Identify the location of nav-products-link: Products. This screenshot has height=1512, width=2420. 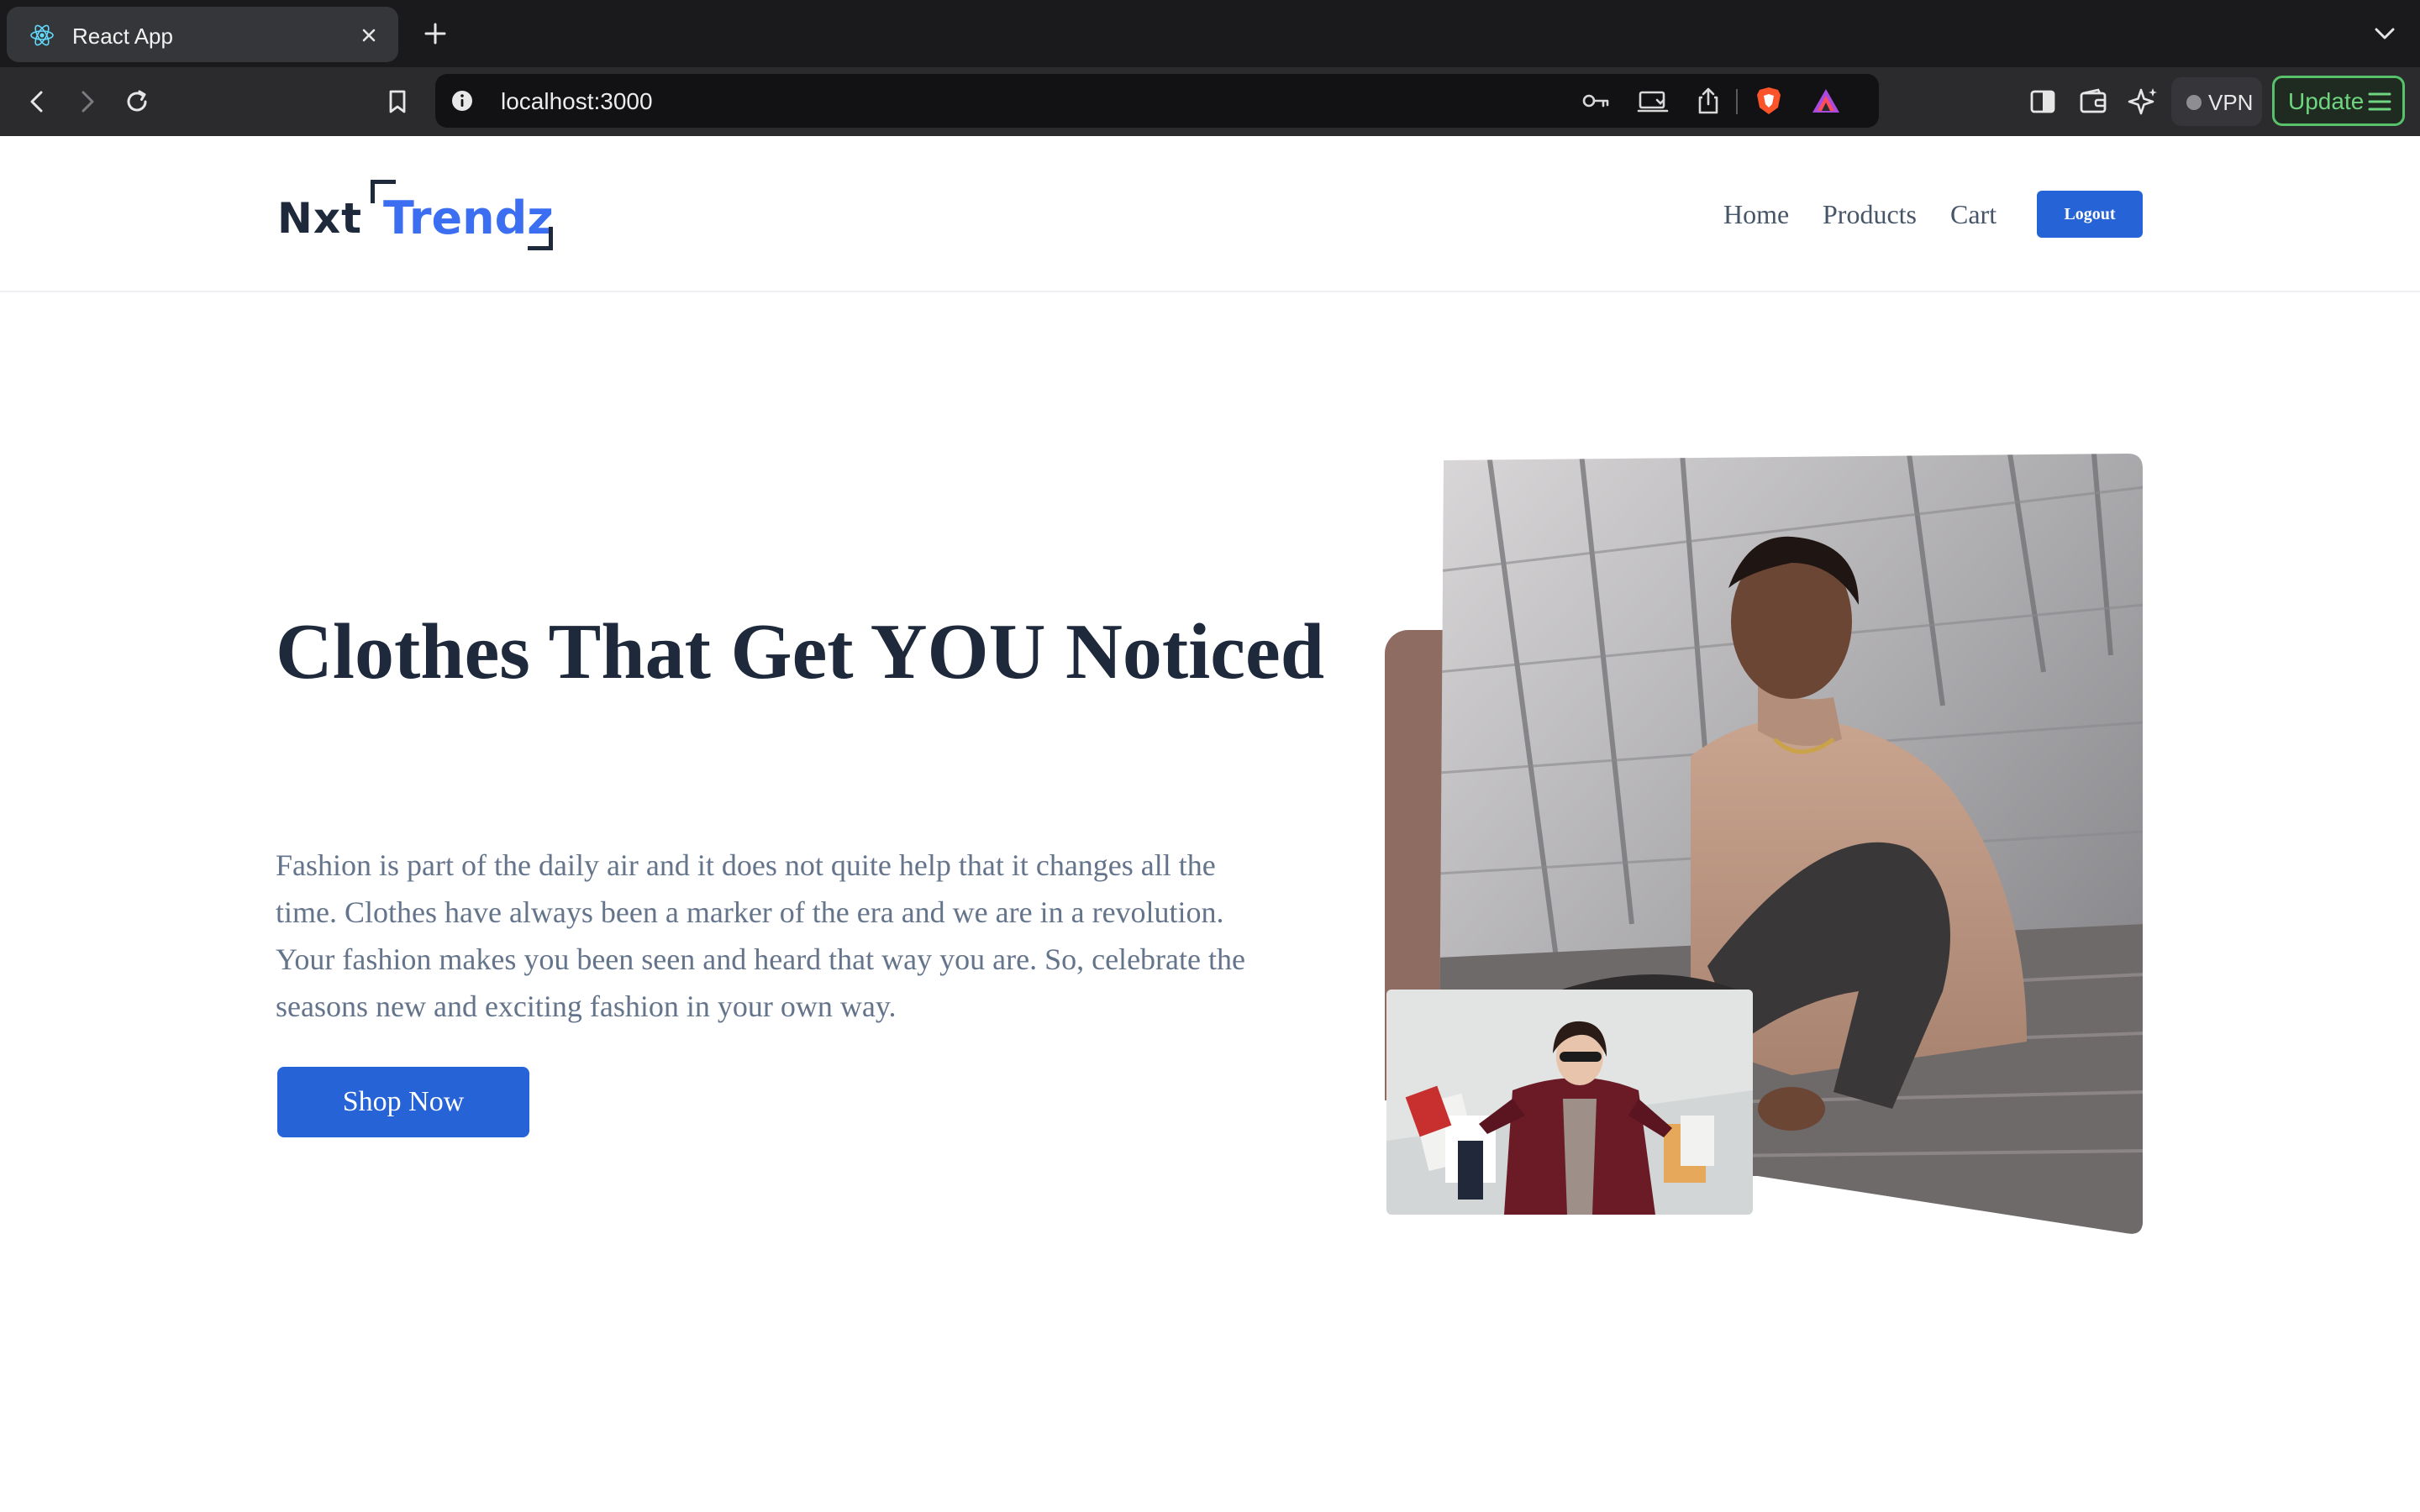
(1870, 214).